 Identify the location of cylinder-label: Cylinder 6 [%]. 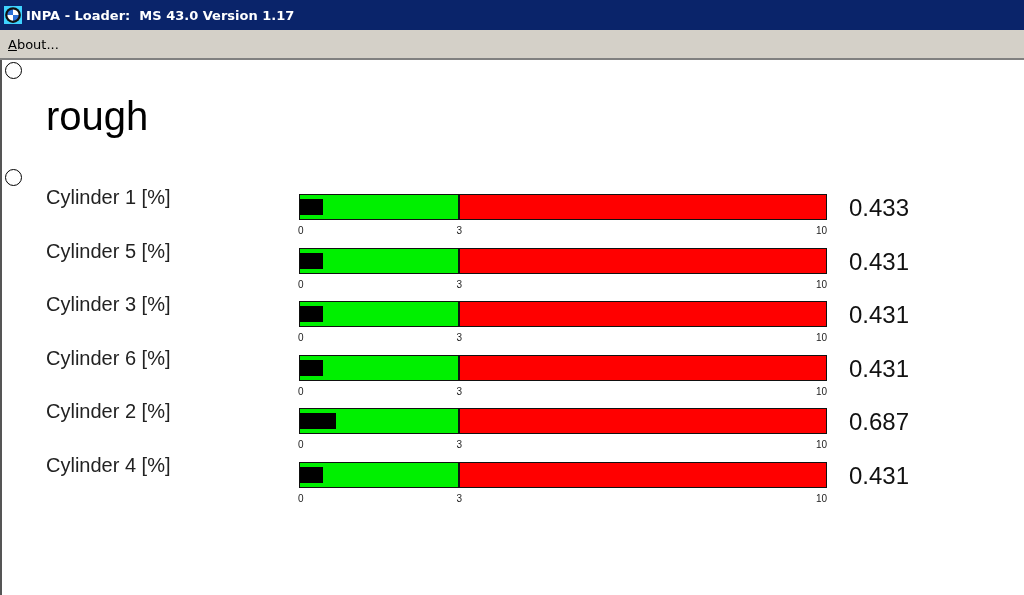
(109, 358).